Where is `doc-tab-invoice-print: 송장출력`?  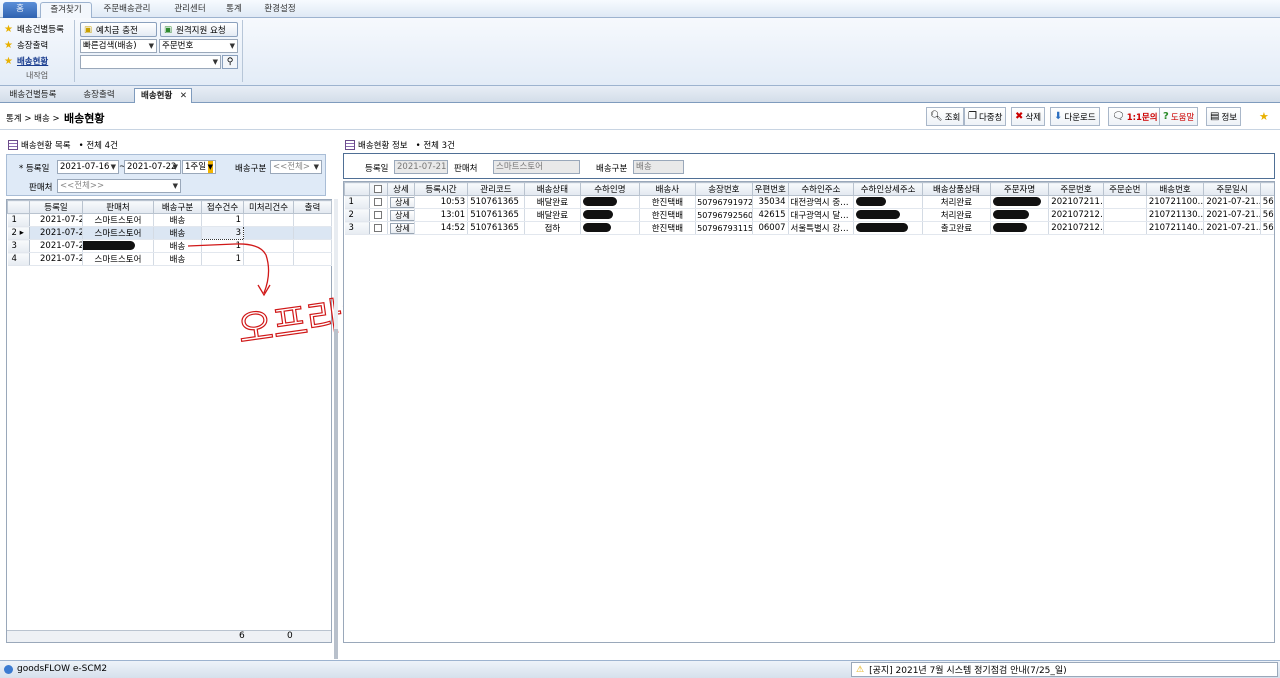
doc-tab-invoice-print: 송장출력 is located at coordinates (99, 95).